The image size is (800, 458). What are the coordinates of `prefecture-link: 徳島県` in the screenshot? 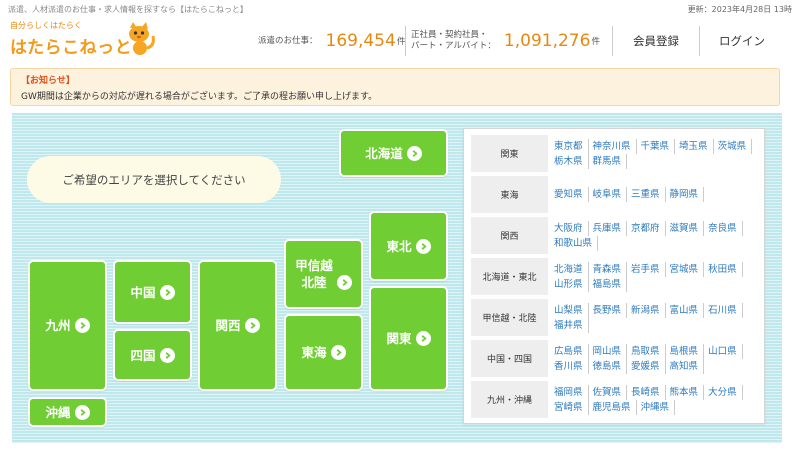 It's located at (610, 366).